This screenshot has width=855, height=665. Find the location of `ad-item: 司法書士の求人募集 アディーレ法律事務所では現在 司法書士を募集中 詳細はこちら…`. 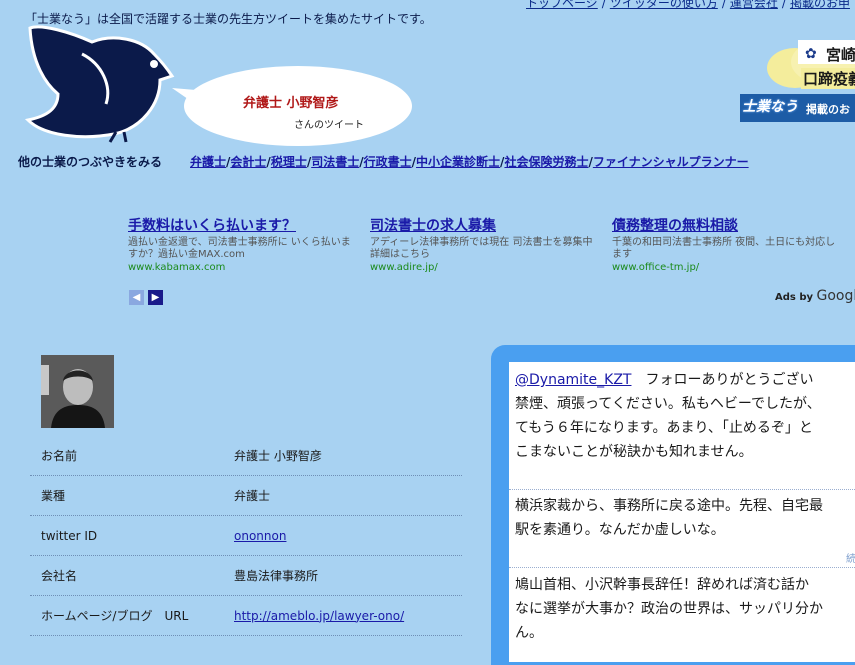

ad-item: 司法書士の求人募集 アディーレ法律事務所では現在 司法書士を募集中 詳細はこちら… is located at coordinates (484, 244).